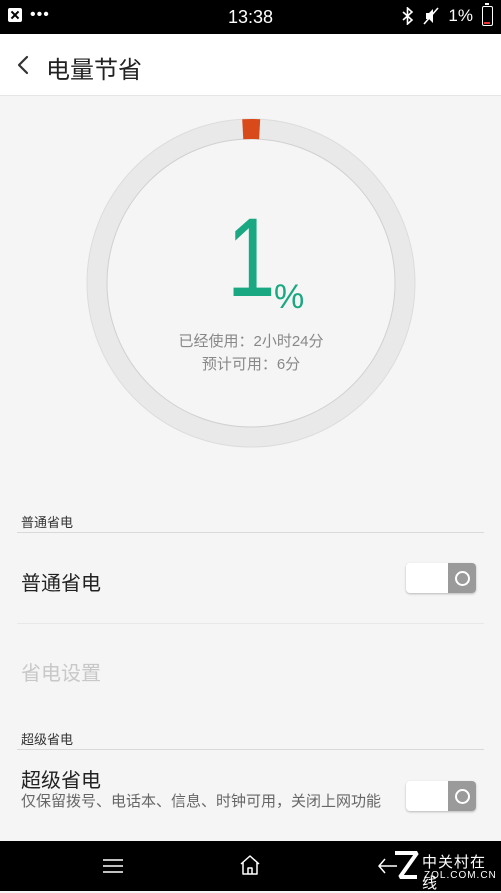  Describe the element at coordinates (94, 70) in the screenshot. I see `page-title: 电量节省` at that location.